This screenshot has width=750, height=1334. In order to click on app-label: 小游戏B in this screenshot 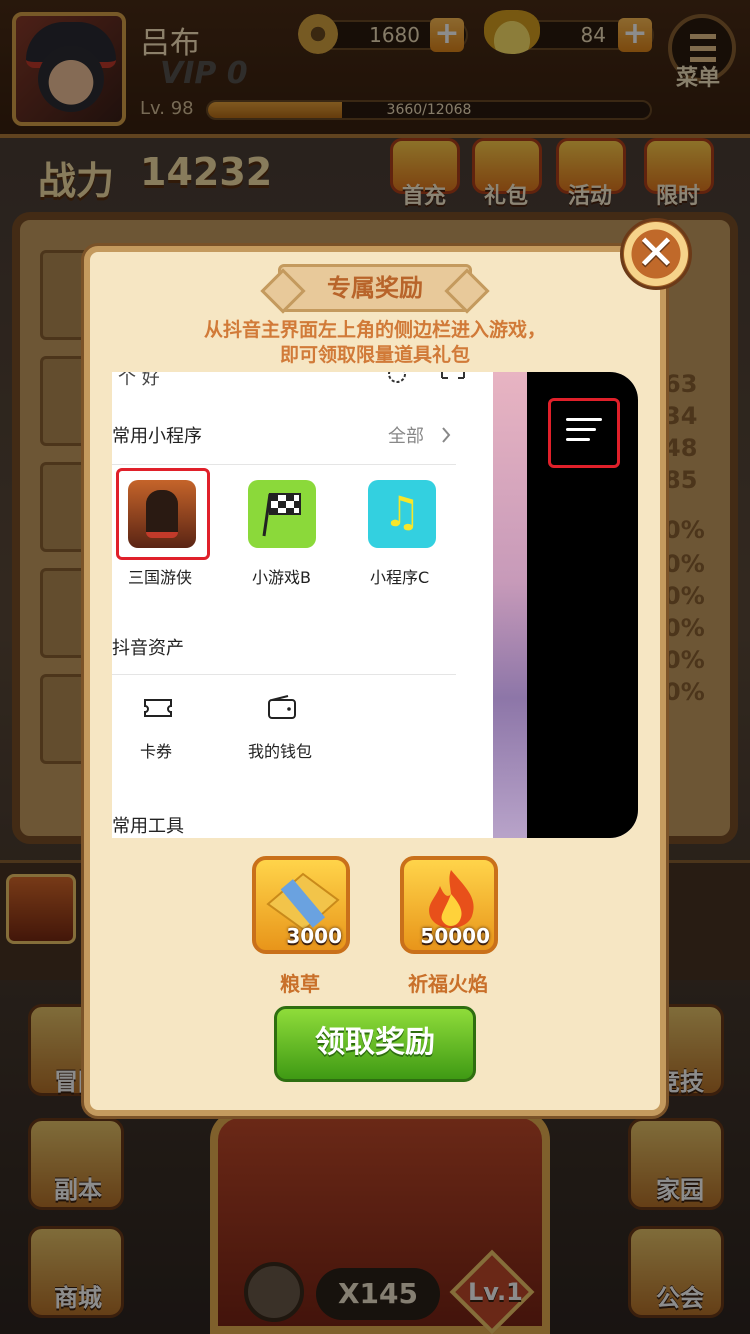, I will do `click(281, 577)`.